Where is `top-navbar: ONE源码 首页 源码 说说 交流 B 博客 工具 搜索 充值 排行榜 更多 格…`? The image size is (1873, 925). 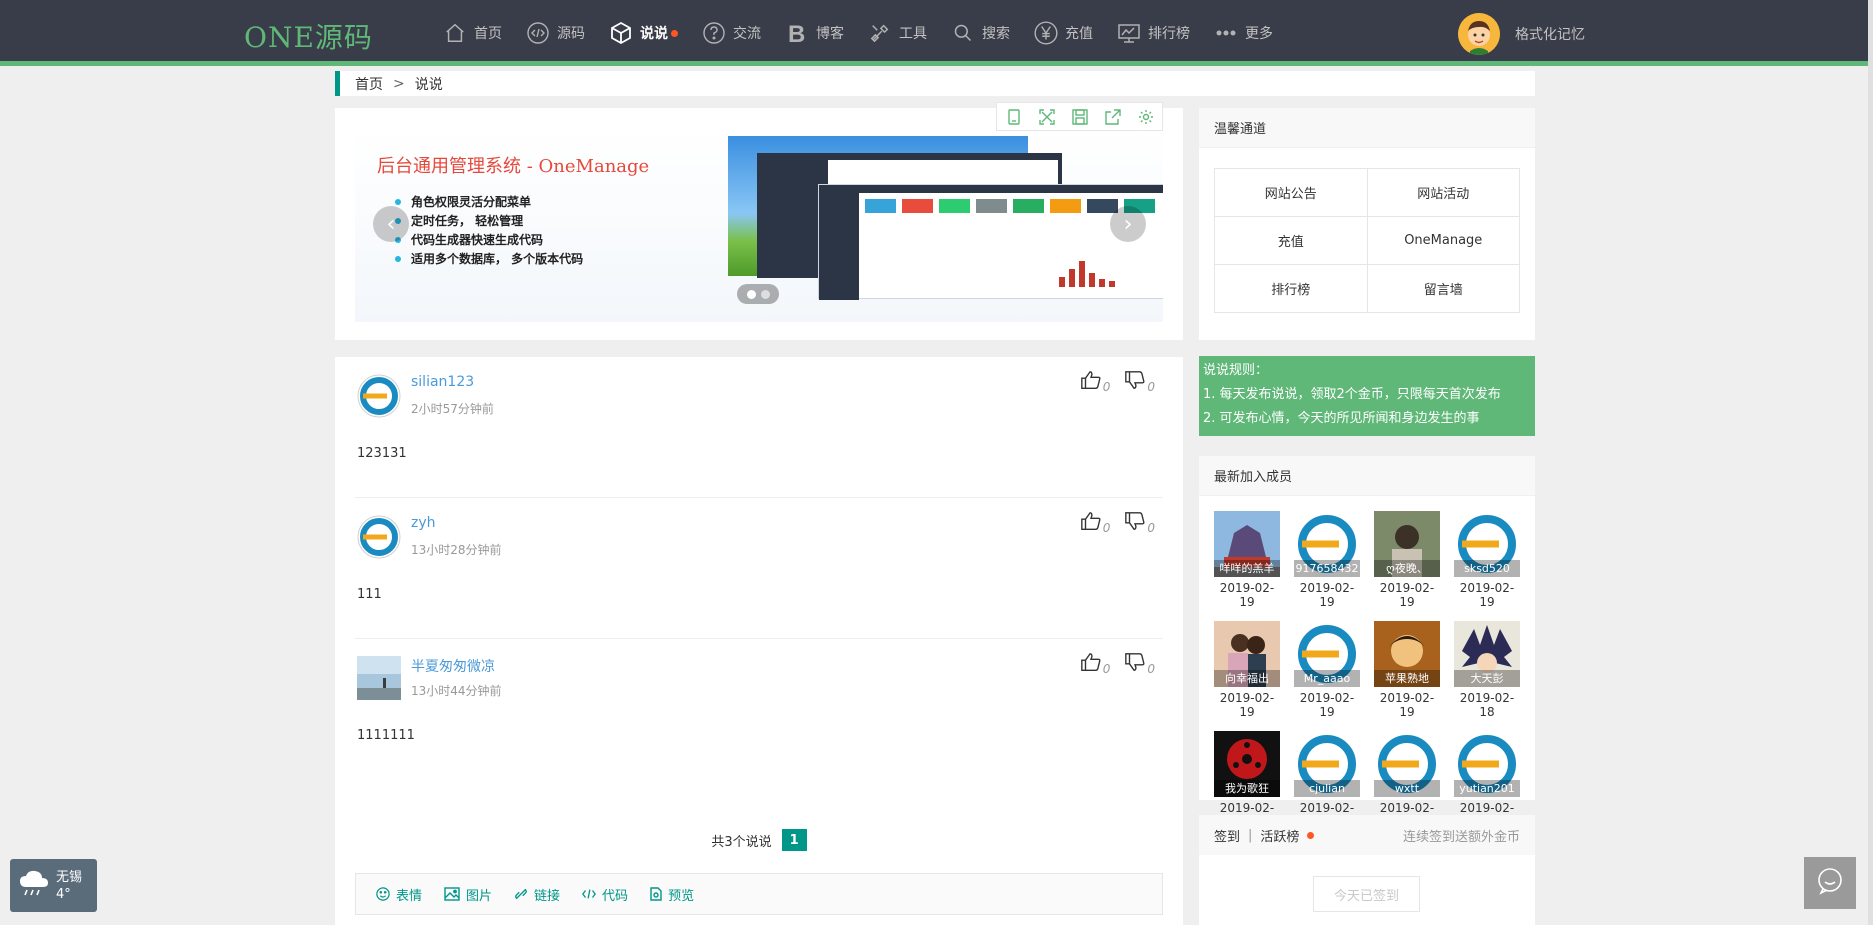
top-navbar: ONE源码 首页 源码 说说 交流 B 博客 工具 搜索 充值 排行榜 更多 格… is located at coordinates (936, 33).